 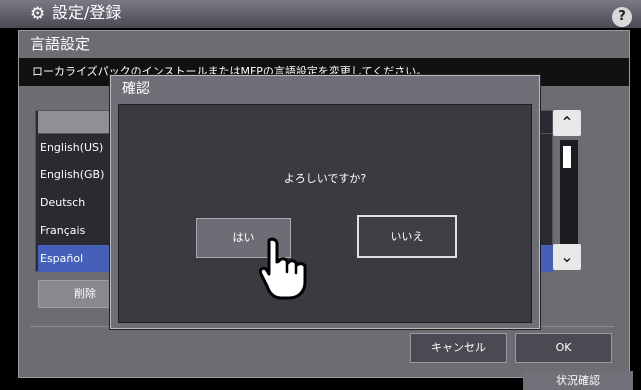 What do you see at coordinates (458, 348) in the screenshot?
I see `cancel-button: キャンセル` at bounding box center [458, 348].